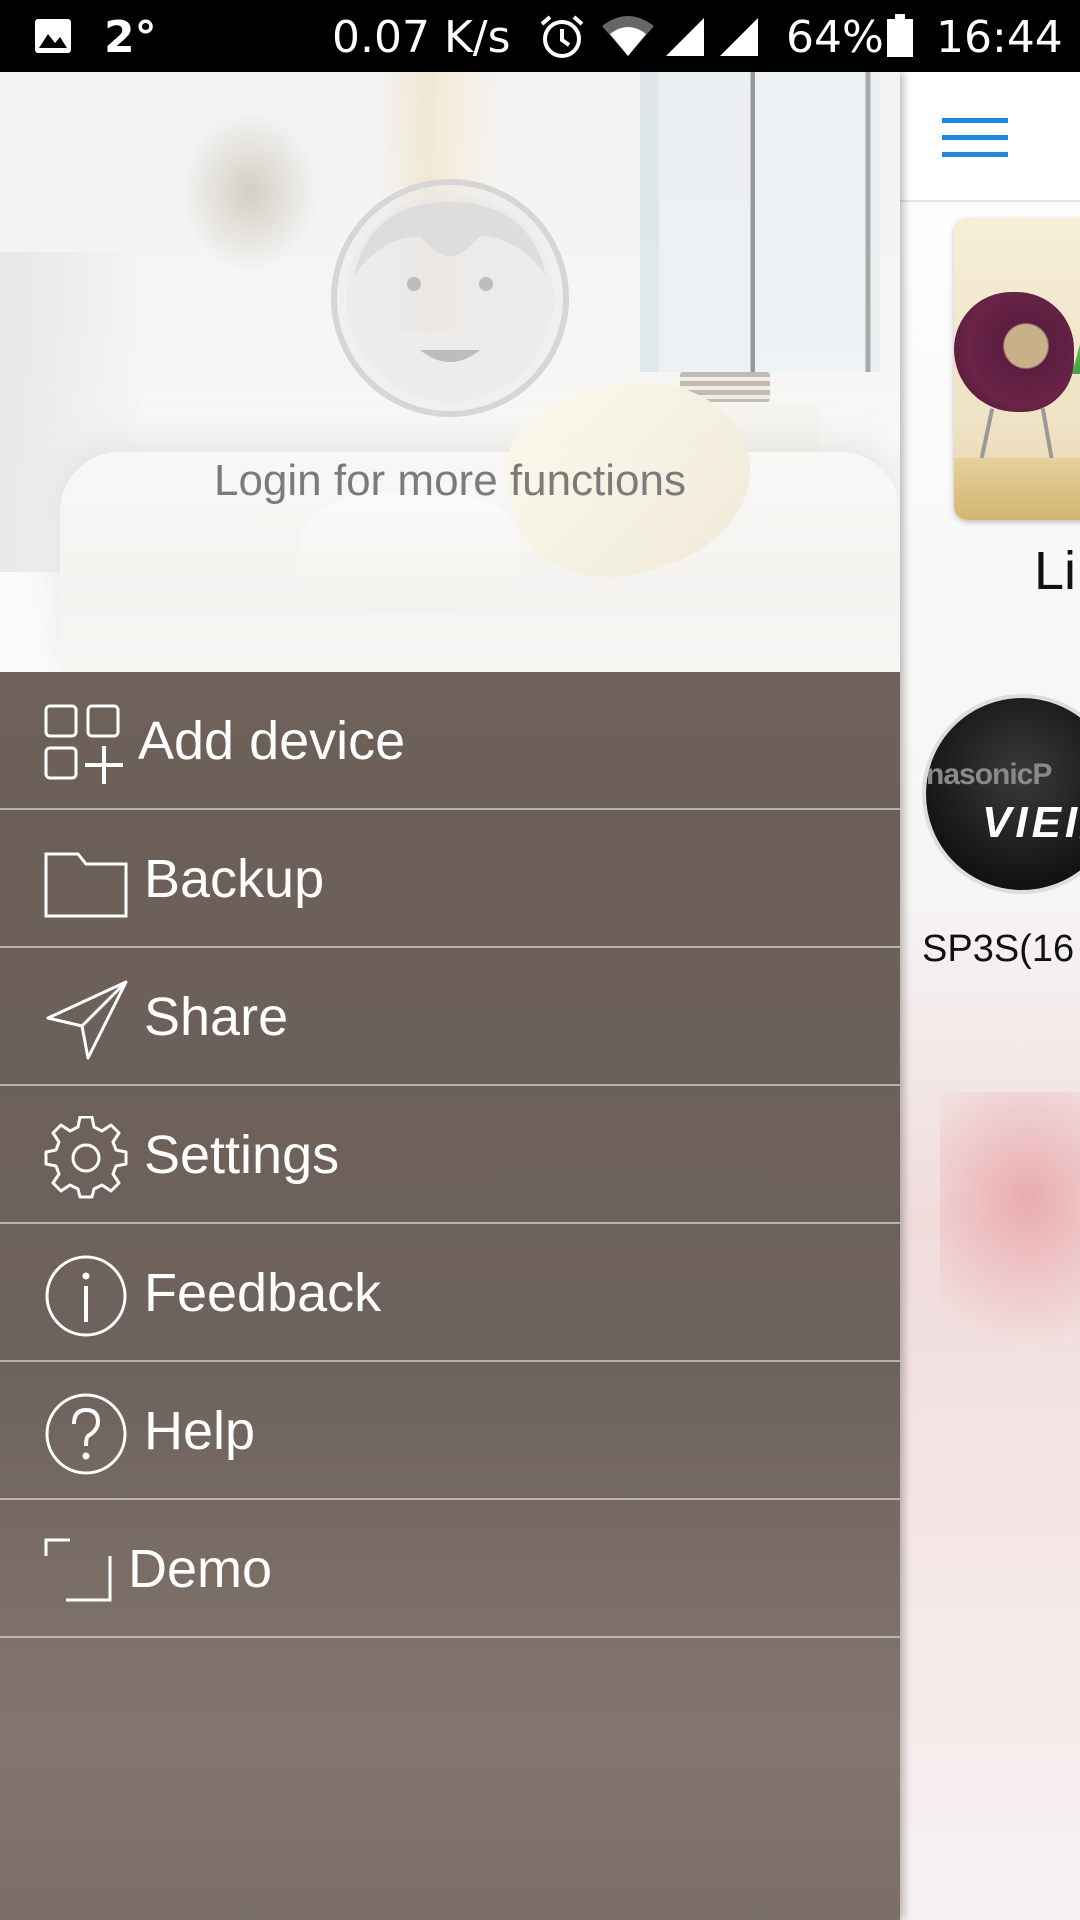  What do you see at coordinates (200, 1569) in the screenshot?
I see `menu-item-label: Demo` at bounding box center [200, 1569].